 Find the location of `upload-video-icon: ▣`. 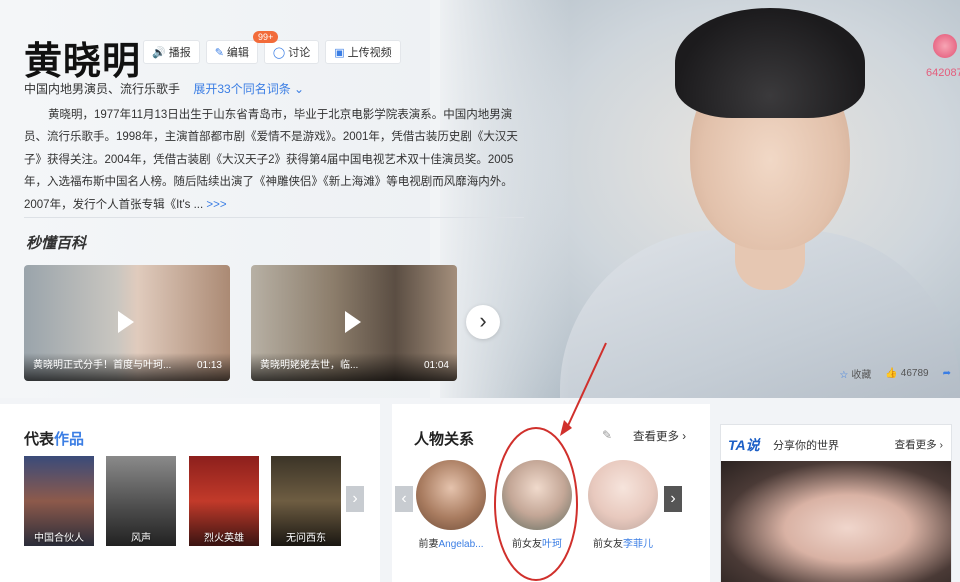

upload-video-icon: ▣ is located at coordinates (339, 52).